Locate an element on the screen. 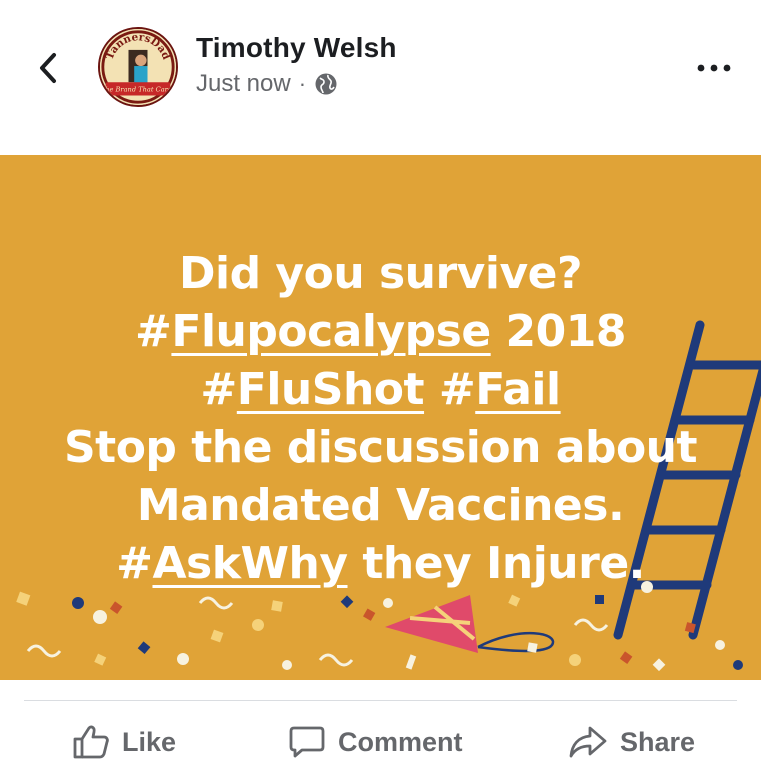 The image size is (761, 773). post-text-line: Mandated Vaccines. is located at coordinates (380, 506).